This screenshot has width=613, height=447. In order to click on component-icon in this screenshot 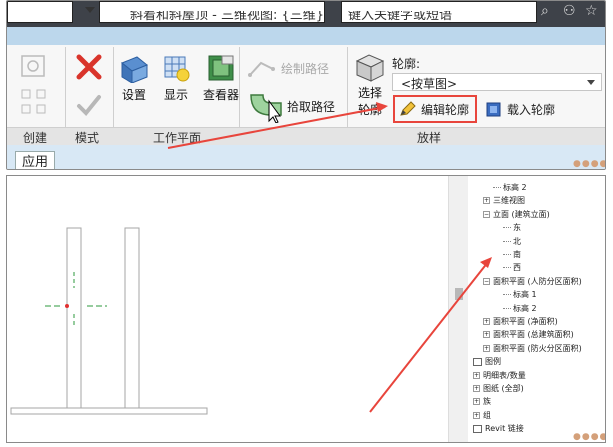, I will do `click(33, 101)`.